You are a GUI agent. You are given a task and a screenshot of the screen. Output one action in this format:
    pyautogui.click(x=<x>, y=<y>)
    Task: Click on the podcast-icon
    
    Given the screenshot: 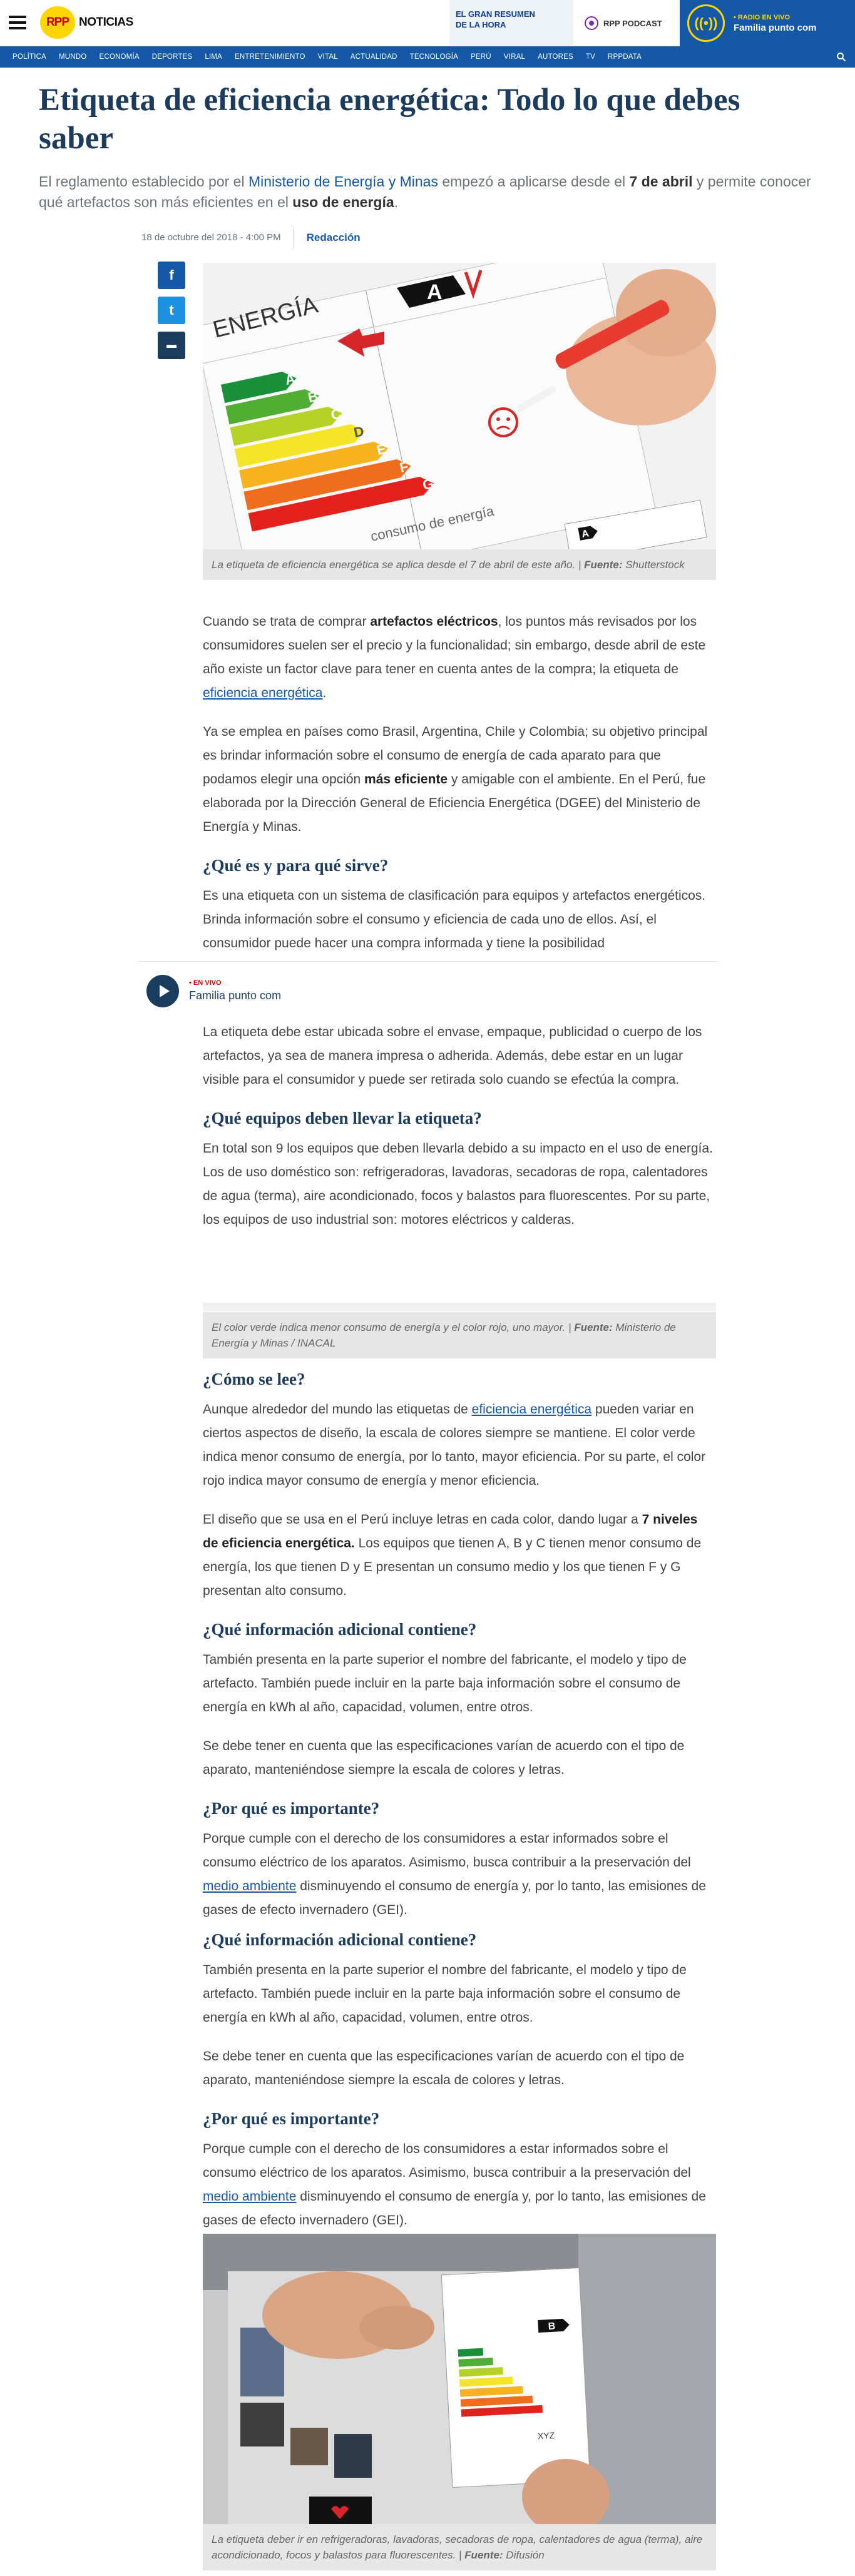 What is the action you would take?
    pyautogui.click(x=591, y=23)
    